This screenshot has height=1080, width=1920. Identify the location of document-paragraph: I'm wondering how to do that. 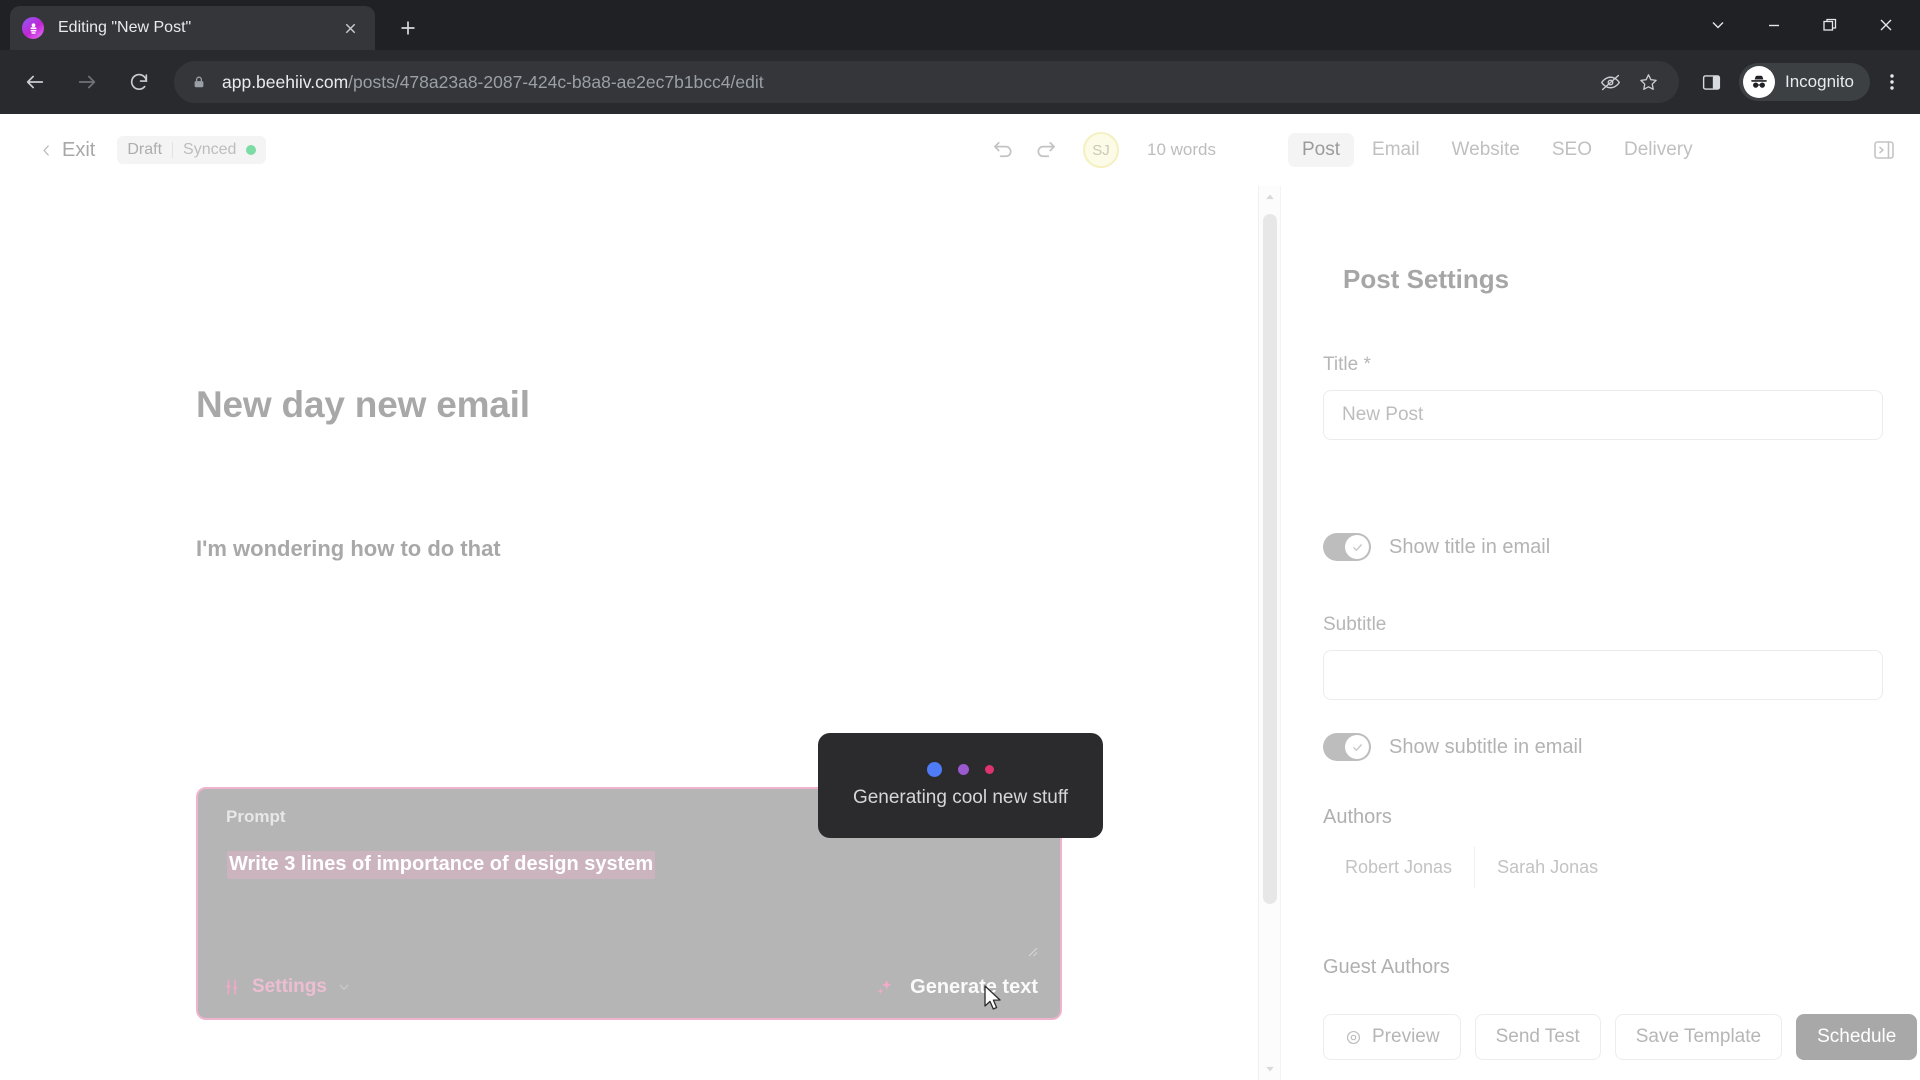
(348, 549).